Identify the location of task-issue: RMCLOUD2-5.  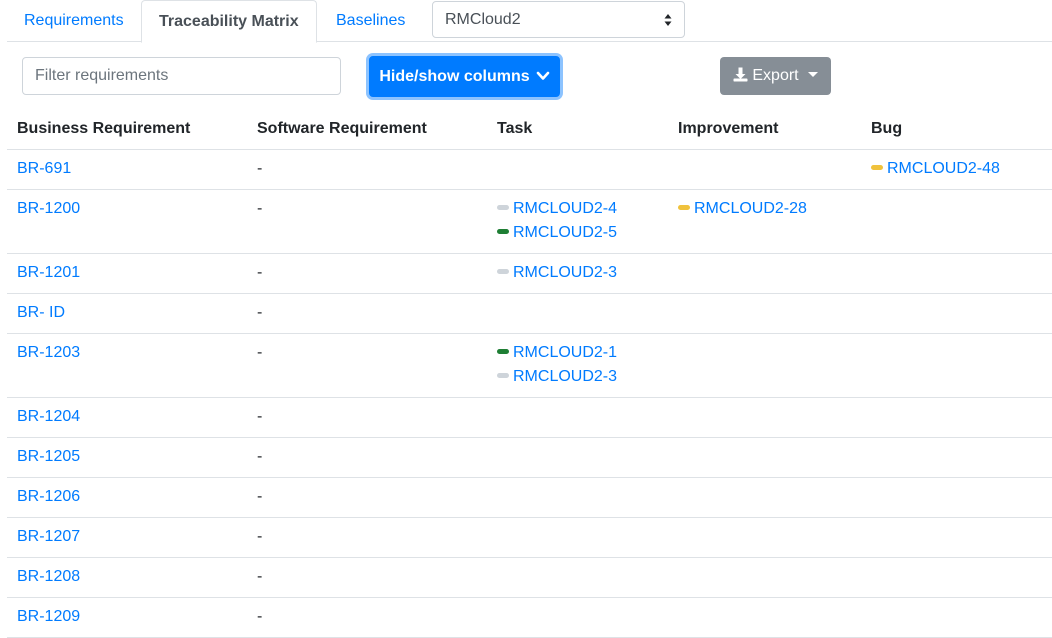
(577, 233).